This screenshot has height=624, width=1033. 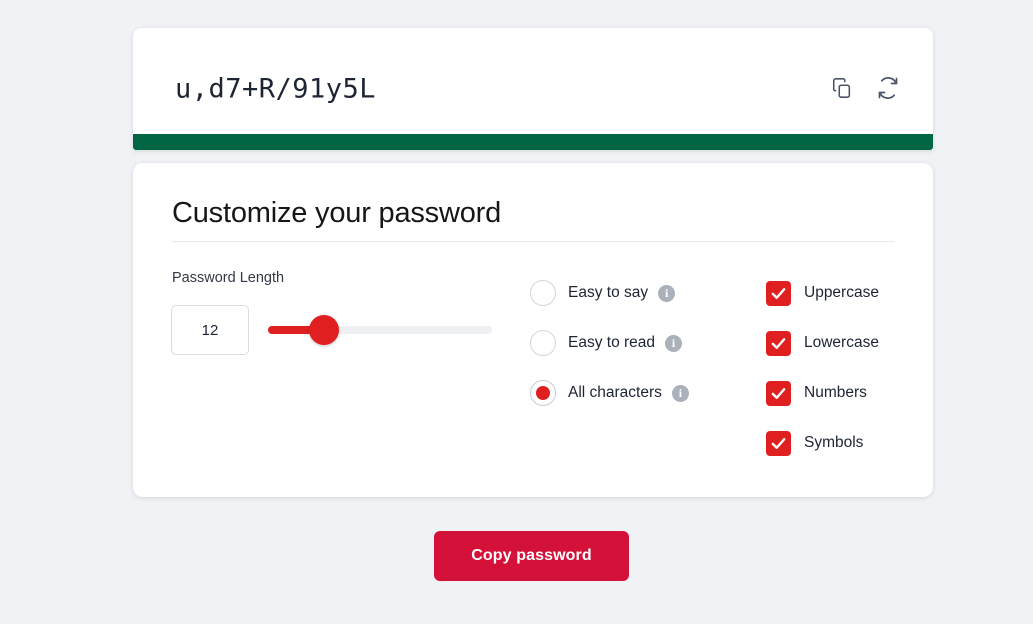 I want to click on password-length-label: Password Length, so click(x=228, y=278).